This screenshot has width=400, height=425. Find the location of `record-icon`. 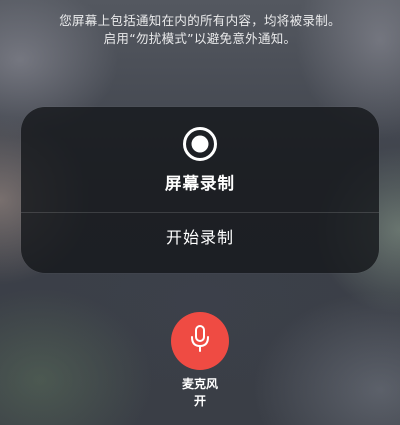

record-icon is located at coordinates (200, 144).